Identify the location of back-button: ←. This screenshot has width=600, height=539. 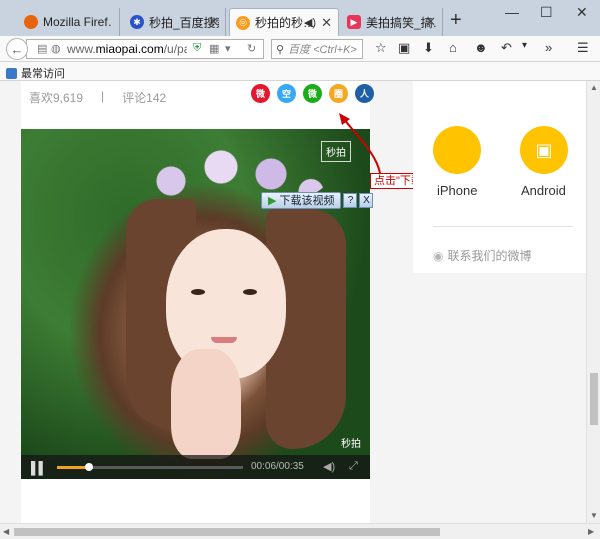
(17, 49).